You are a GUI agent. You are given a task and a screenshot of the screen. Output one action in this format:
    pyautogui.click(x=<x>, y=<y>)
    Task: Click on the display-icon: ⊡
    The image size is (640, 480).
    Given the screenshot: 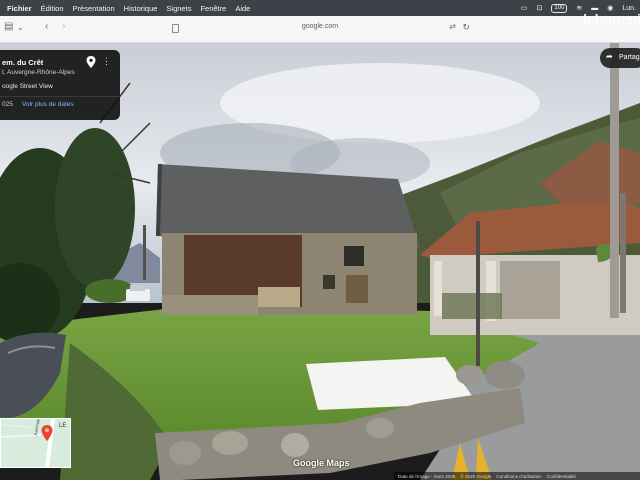 What is the action you would take?
    pyautogui.click(x=540, y=8)
    